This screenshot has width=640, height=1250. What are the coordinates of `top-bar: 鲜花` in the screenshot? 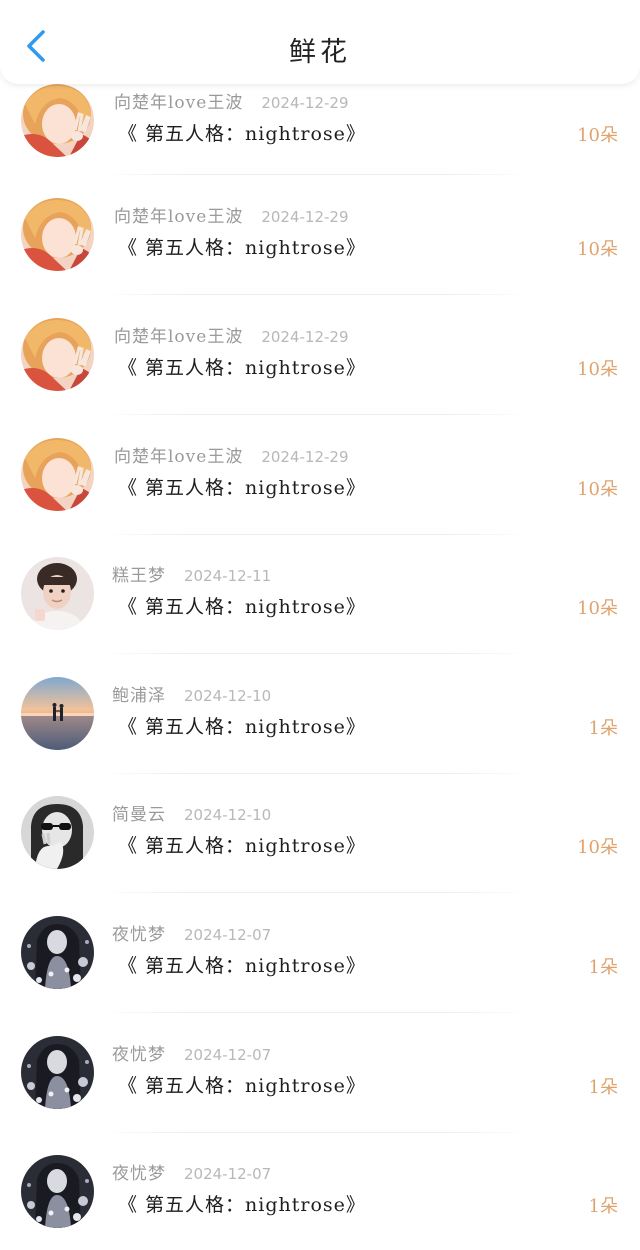 It's located at (320, 42).